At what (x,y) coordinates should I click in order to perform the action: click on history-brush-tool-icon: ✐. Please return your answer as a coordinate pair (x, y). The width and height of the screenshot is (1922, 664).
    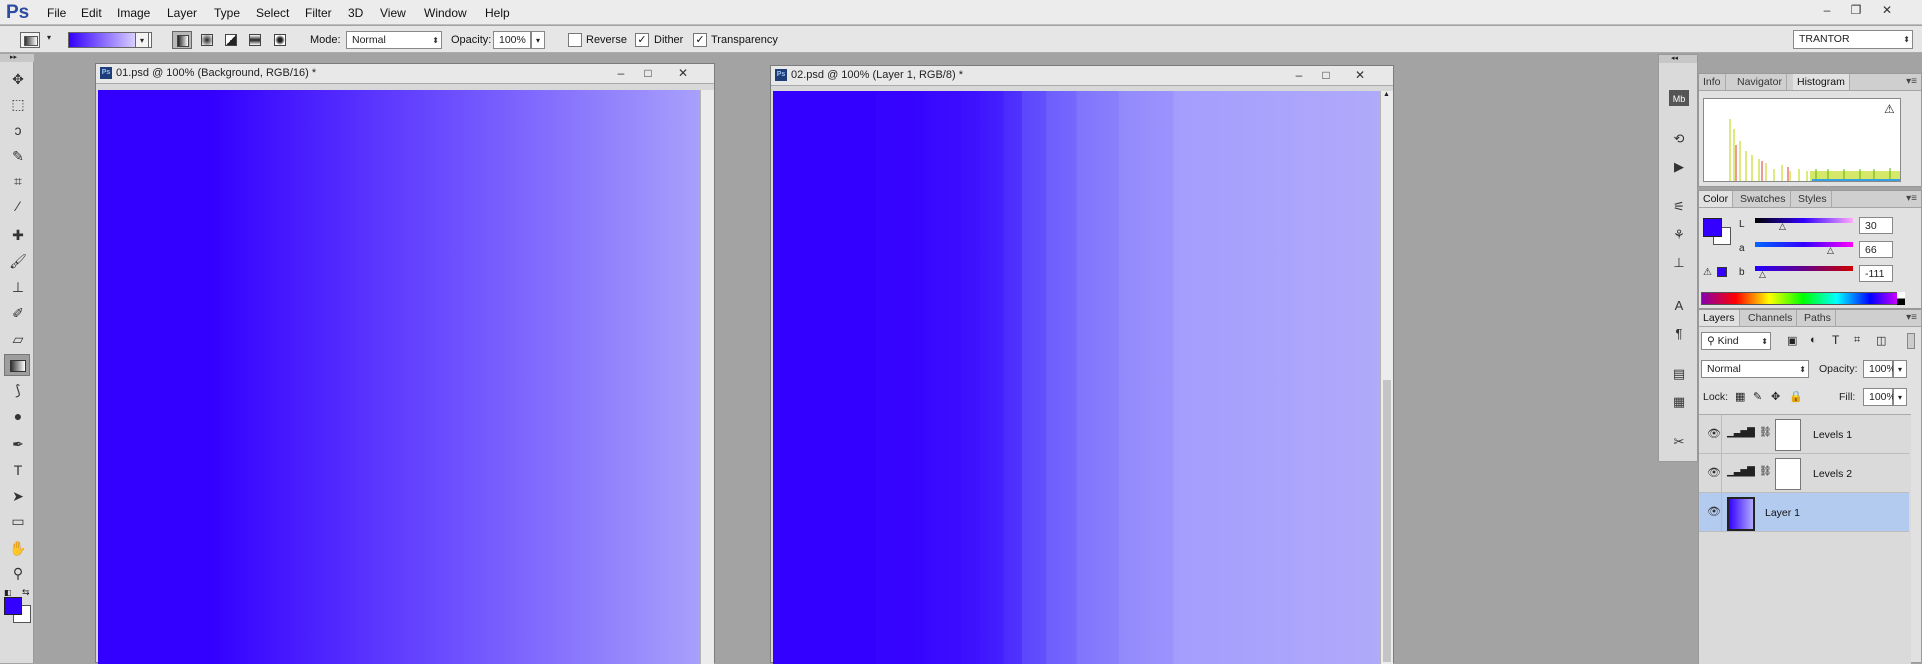
    Looking at the image, I should click on (18, 313).